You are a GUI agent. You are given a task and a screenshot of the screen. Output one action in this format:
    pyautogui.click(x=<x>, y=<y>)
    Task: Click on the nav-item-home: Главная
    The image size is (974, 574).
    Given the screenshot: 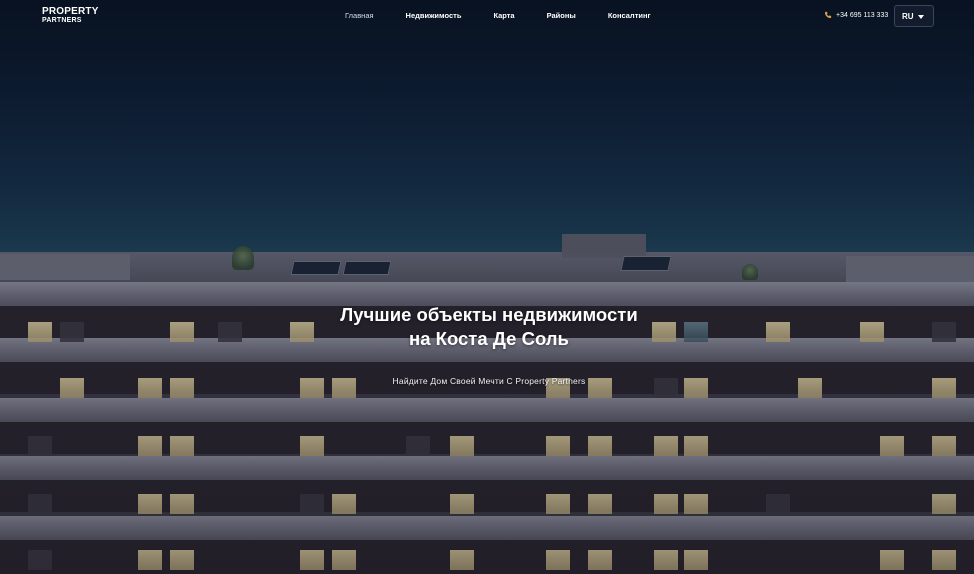 What is the action you would take?
    pyautogui.click(x=359, y=15)
    